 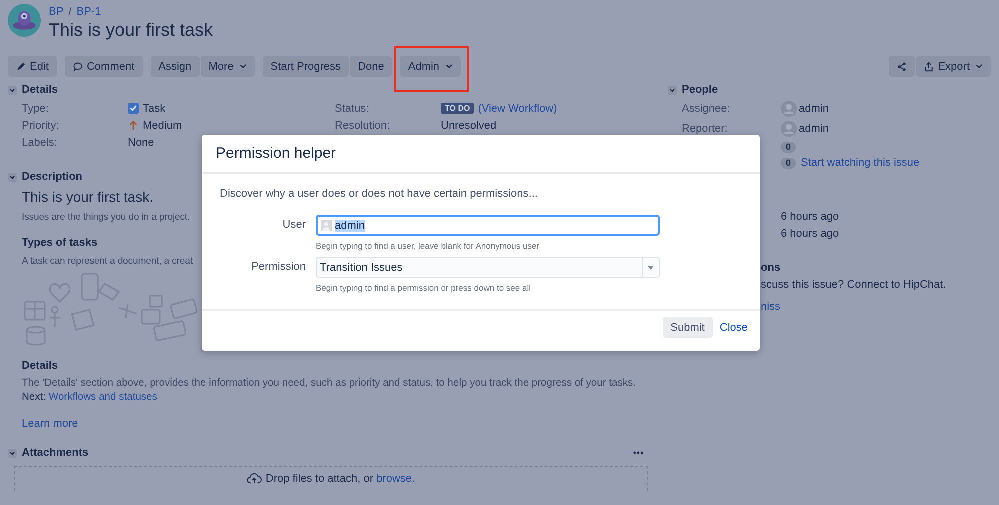 I want to click on dialog-title: Permission helper, so click(x=276, y=153).